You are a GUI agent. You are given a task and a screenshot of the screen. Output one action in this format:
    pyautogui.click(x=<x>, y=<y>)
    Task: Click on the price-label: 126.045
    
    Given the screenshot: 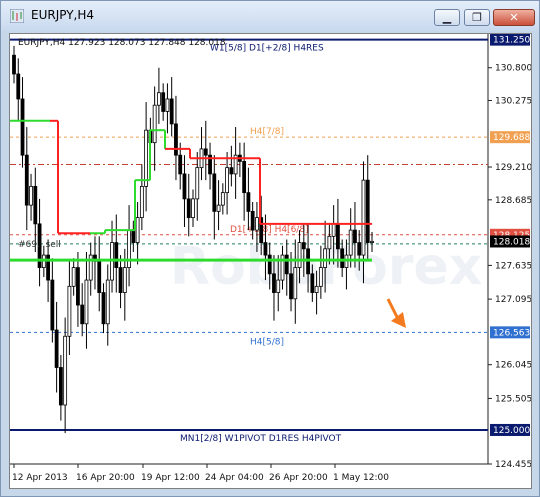 What is the action you would take?
    pyautogui.click(x=513, y=366)
    